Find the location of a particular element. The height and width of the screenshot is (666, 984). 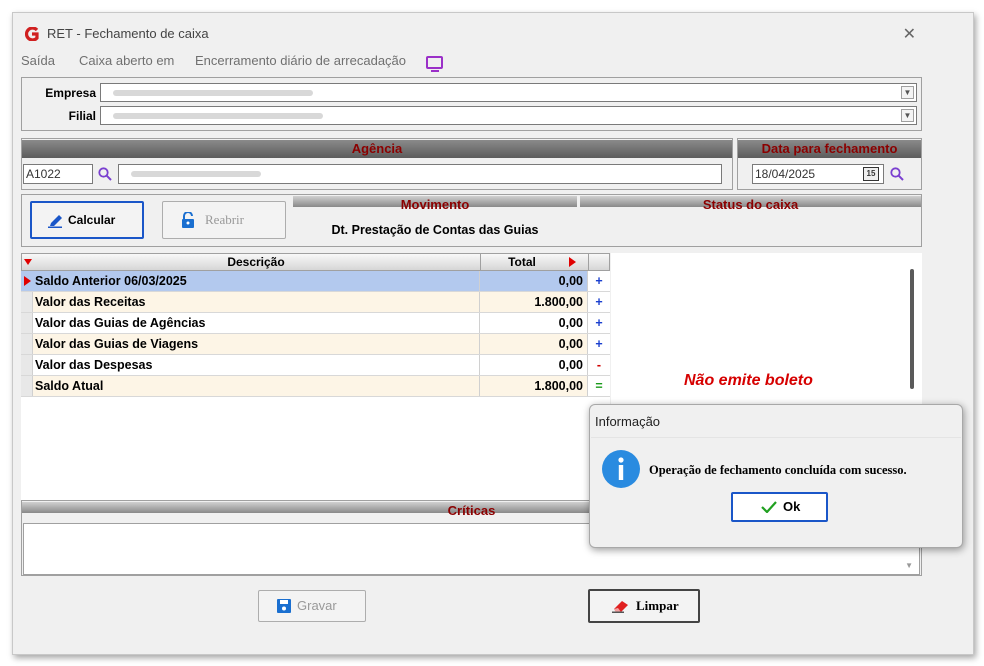

ok-button: Ok is located at coordinates (779, 507).